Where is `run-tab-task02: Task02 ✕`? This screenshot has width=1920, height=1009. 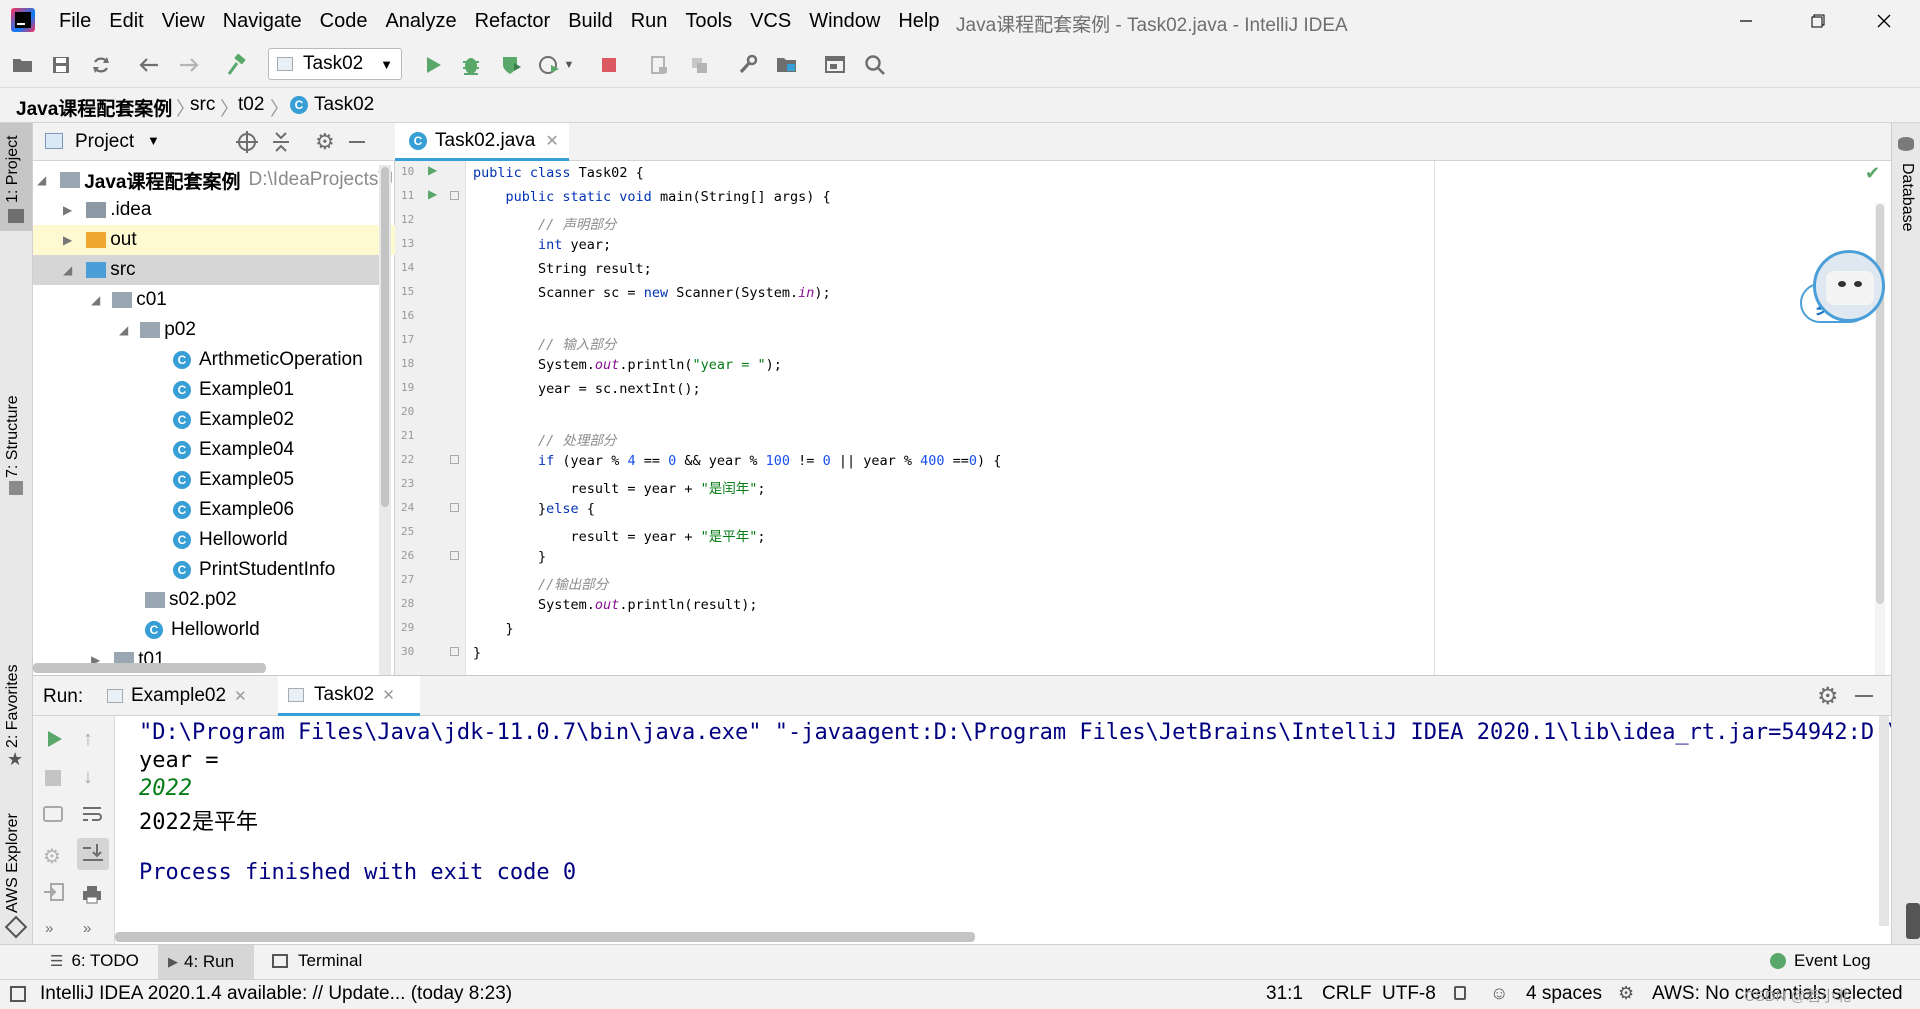 run-tab-task02: Task02 ✕ is located at coordinates (349, 696).